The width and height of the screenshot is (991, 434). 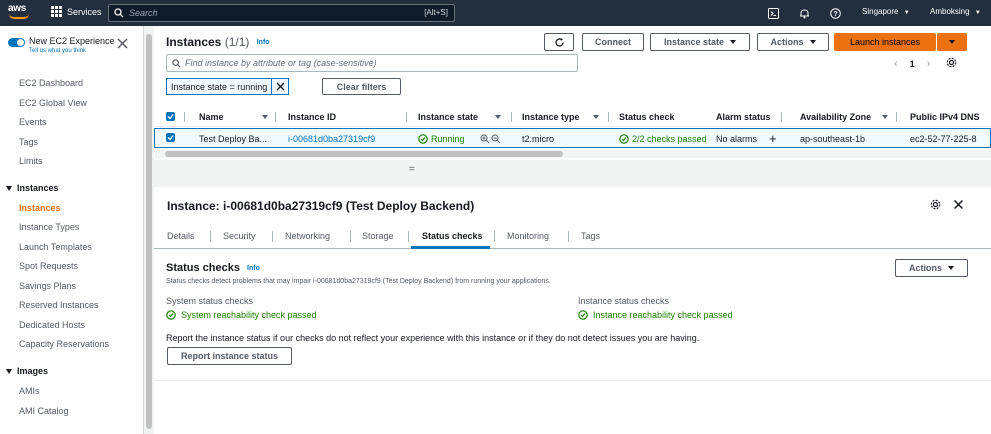 What do you see at coordinates (912, 64) in the screenshot?
I see `page-number: 1` at bounding box center [912, 64].